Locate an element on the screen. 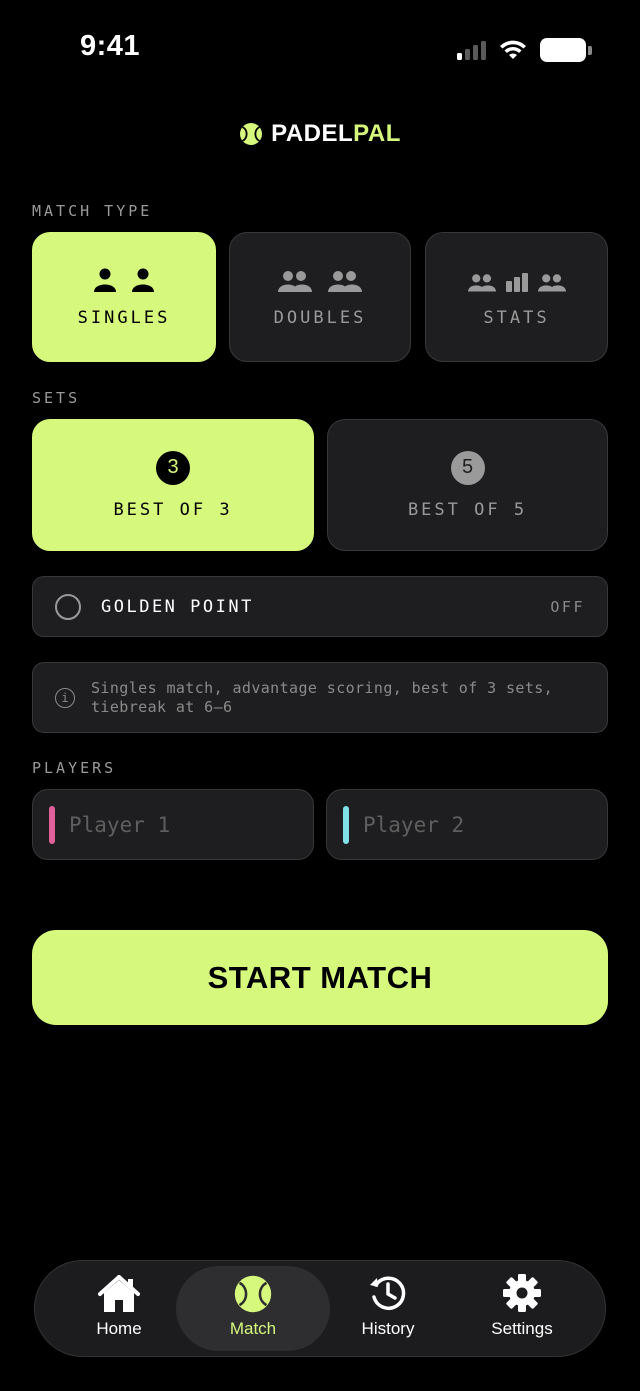  sets-best-of-5-badge: 5 is located at coordinates (467, 467).